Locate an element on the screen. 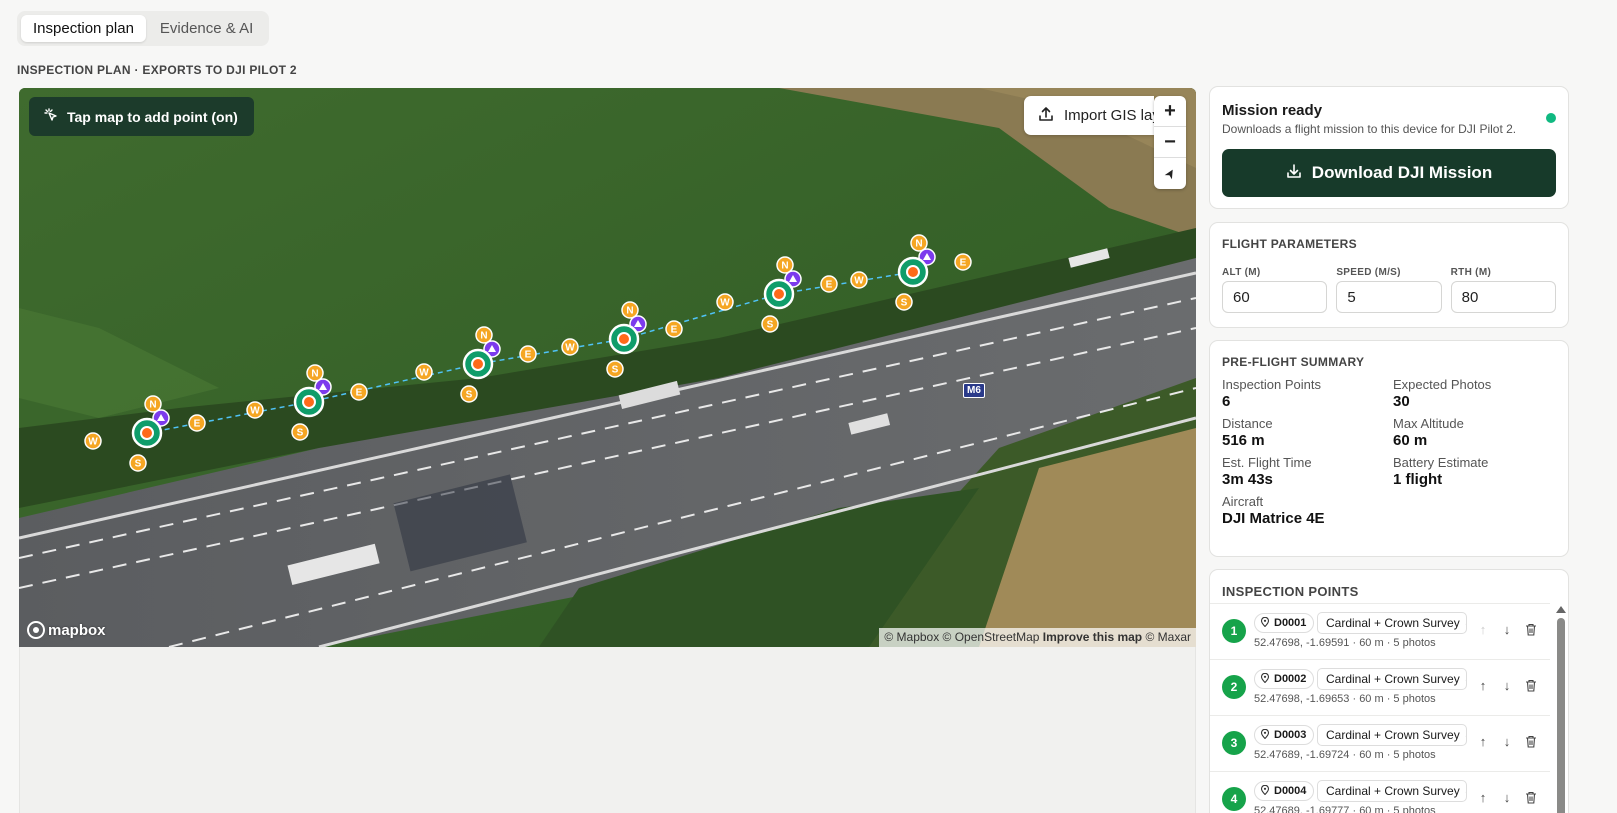  point-id: D0001 is located at coordinates (1290, 623).